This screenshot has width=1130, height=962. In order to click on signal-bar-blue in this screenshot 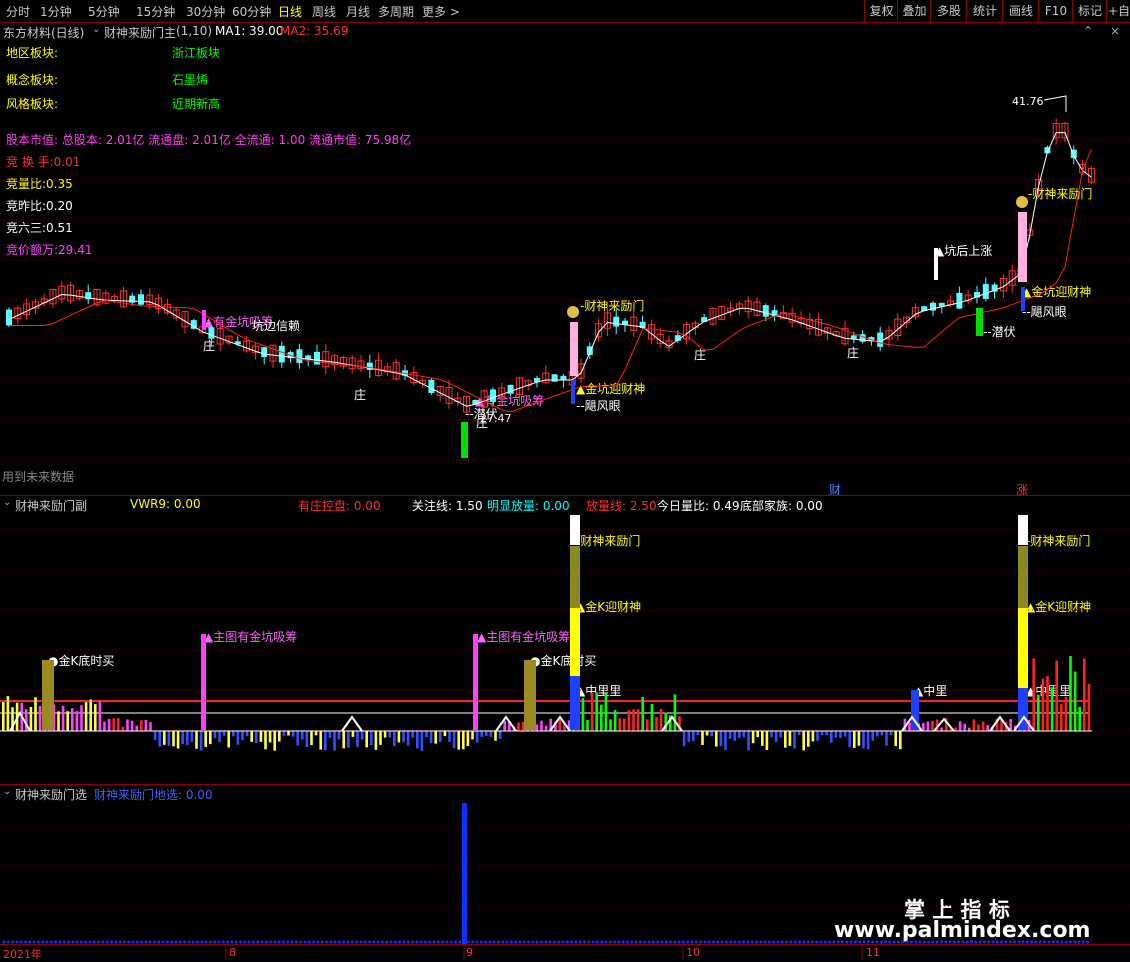, I will do `click(464, 873)`.